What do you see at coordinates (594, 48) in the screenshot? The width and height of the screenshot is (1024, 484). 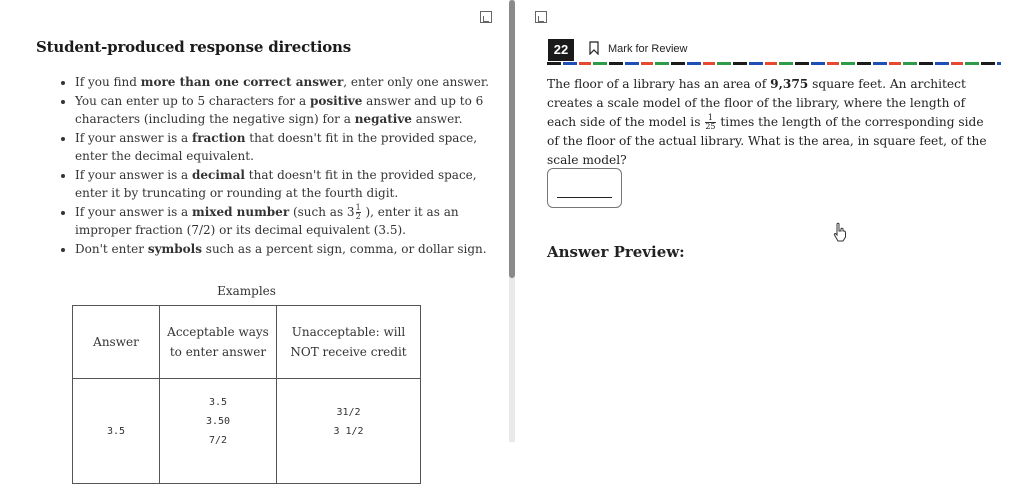 I see `bookmark-icon` at bounding box center [594, 48].